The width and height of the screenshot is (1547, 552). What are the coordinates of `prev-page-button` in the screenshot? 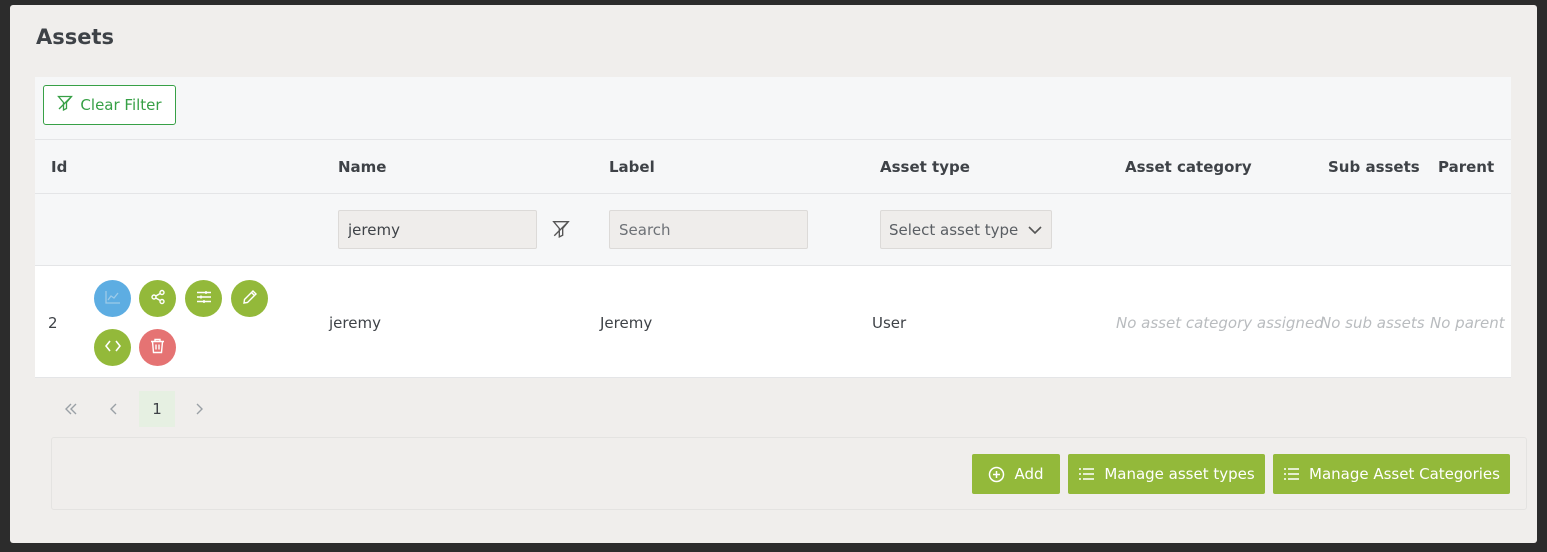 It's located at (114, 409).